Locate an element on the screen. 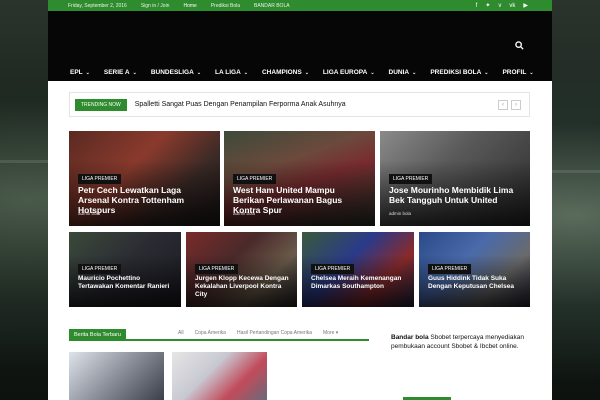  nav-item-profil: PROFIL ⌄ is located at coordinates (517, 72).